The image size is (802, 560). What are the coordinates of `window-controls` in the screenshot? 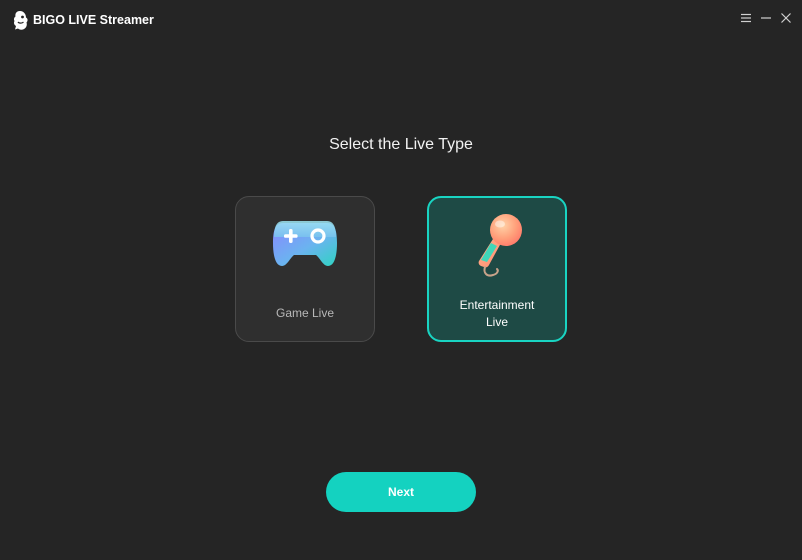 It's located at (762, 18).